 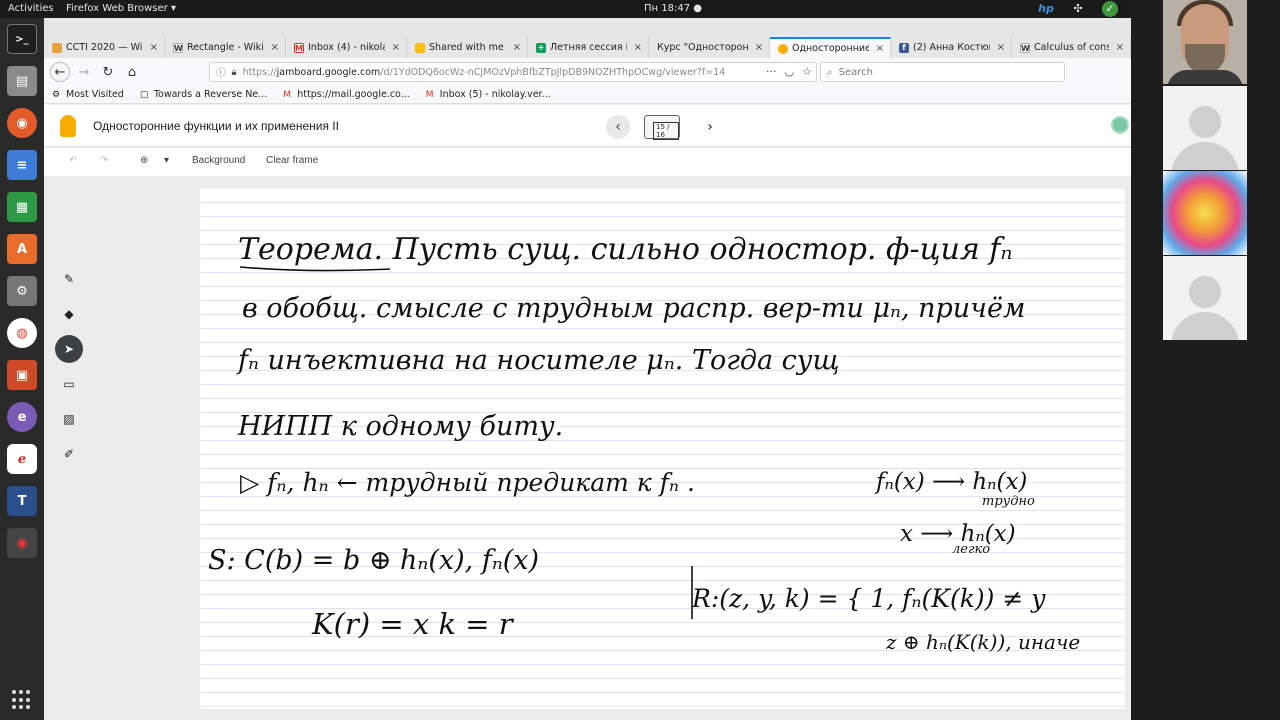 I want to click on tab-facebook: f (2) Анна Костюк ×, so click(x=951, y=47).